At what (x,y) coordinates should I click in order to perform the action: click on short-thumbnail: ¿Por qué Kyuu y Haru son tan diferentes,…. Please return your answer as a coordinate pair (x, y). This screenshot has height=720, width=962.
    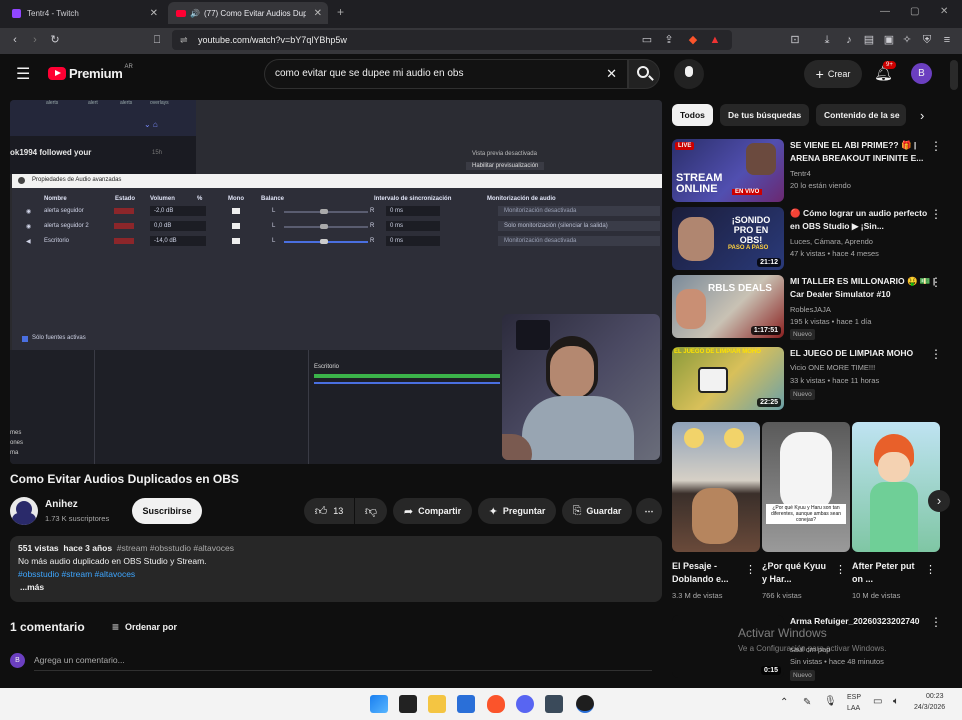
    Looking at the image, I should click on (806, 487).